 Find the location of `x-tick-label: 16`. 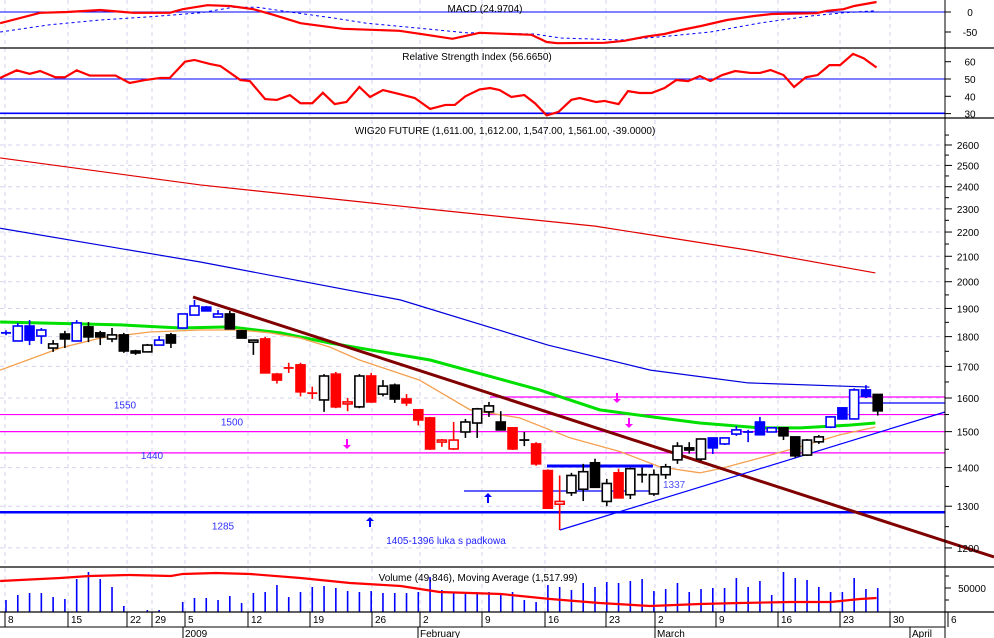

x-tick-label: 16 is located at coordinates (787, 620).